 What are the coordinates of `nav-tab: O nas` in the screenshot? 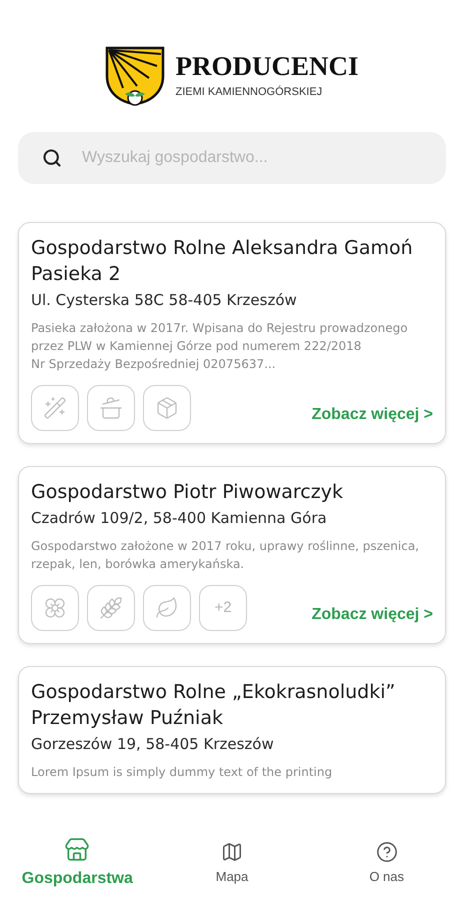 It's located at (386, 864).